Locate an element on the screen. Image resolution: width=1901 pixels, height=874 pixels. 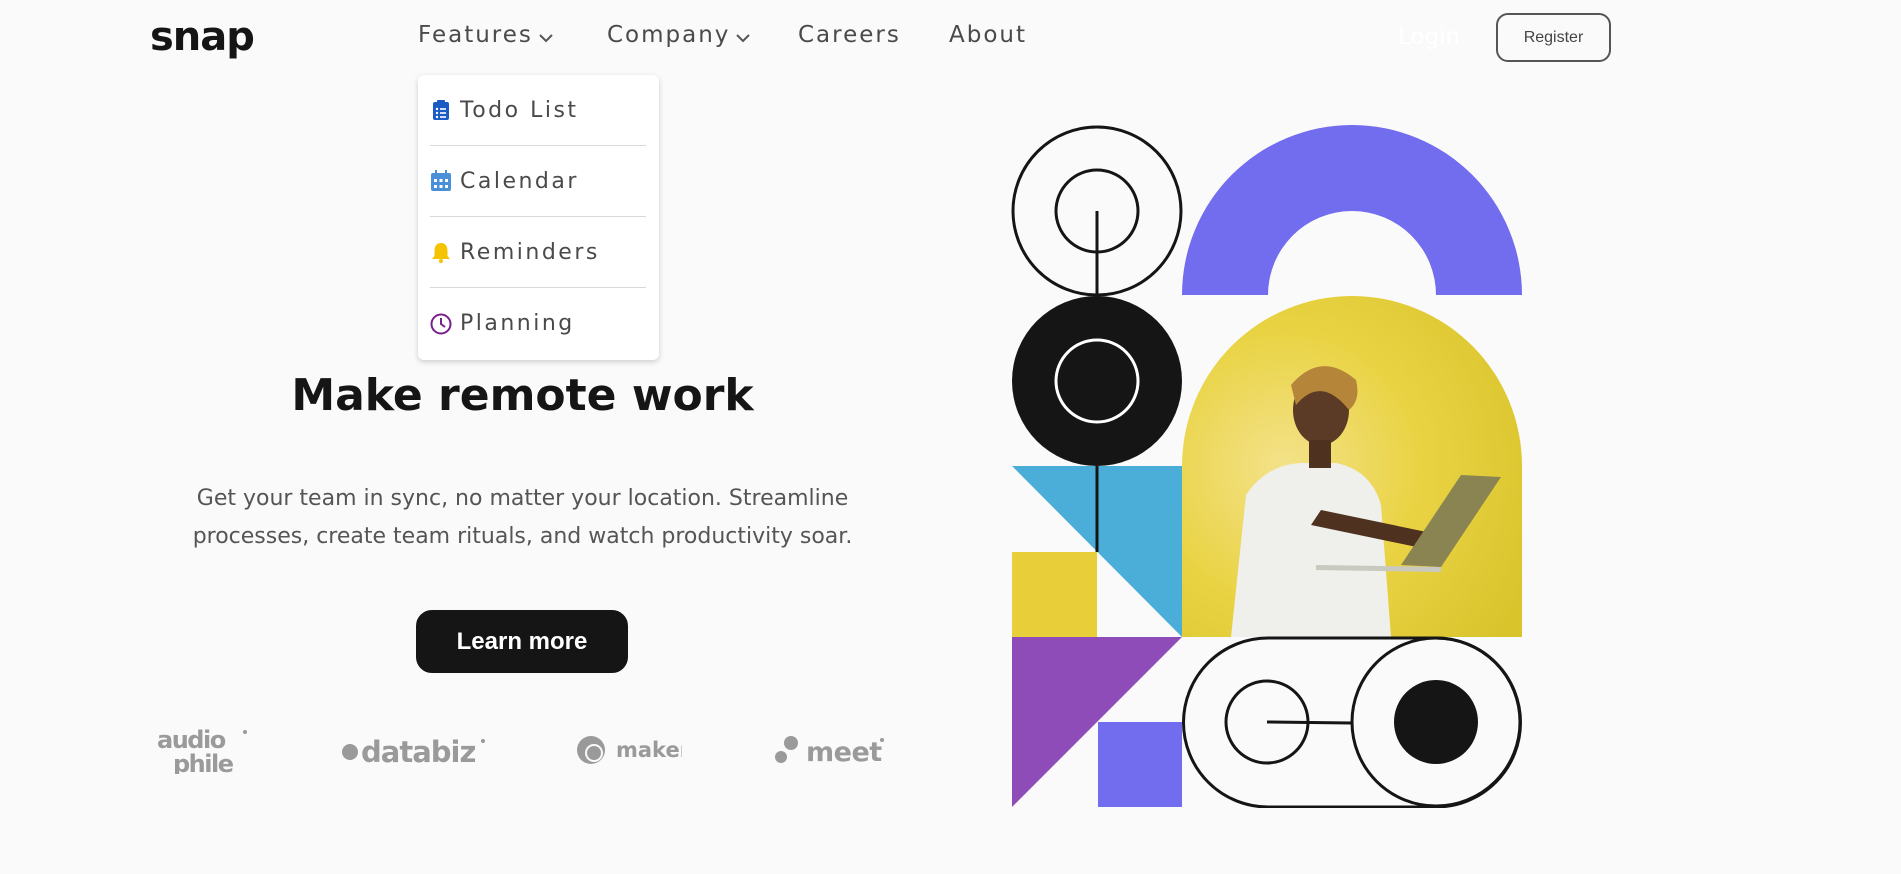
dropdown-item-label: Calendar is located at coordinates (519, 181).